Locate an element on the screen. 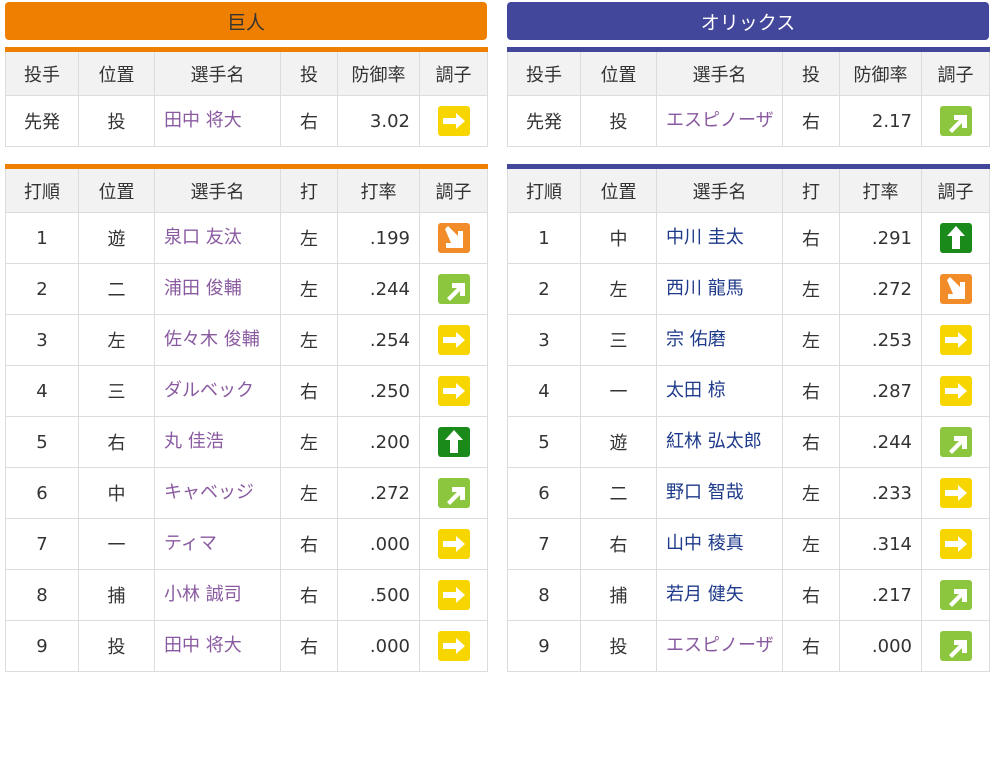  player-name-link: 小林 誠司 is located at coordinates (217, 595).